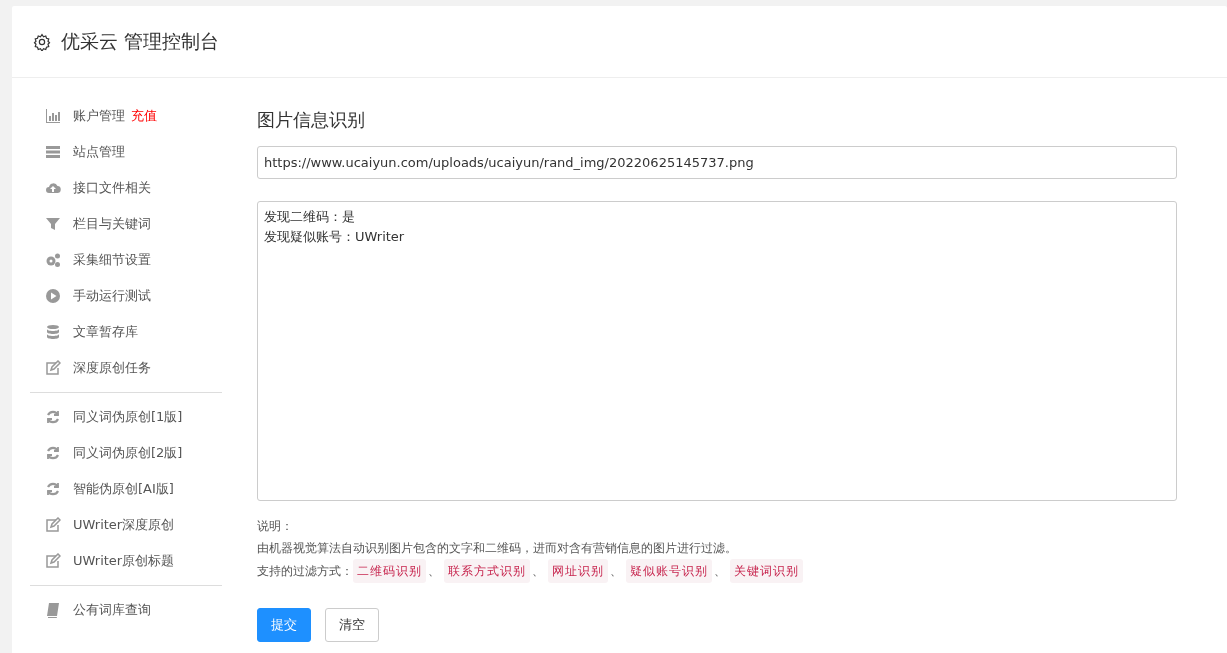  Describe the element at coordinates (112, 188) in the screenshot. I see `sidebar-item: 接口文件相关` at that location.